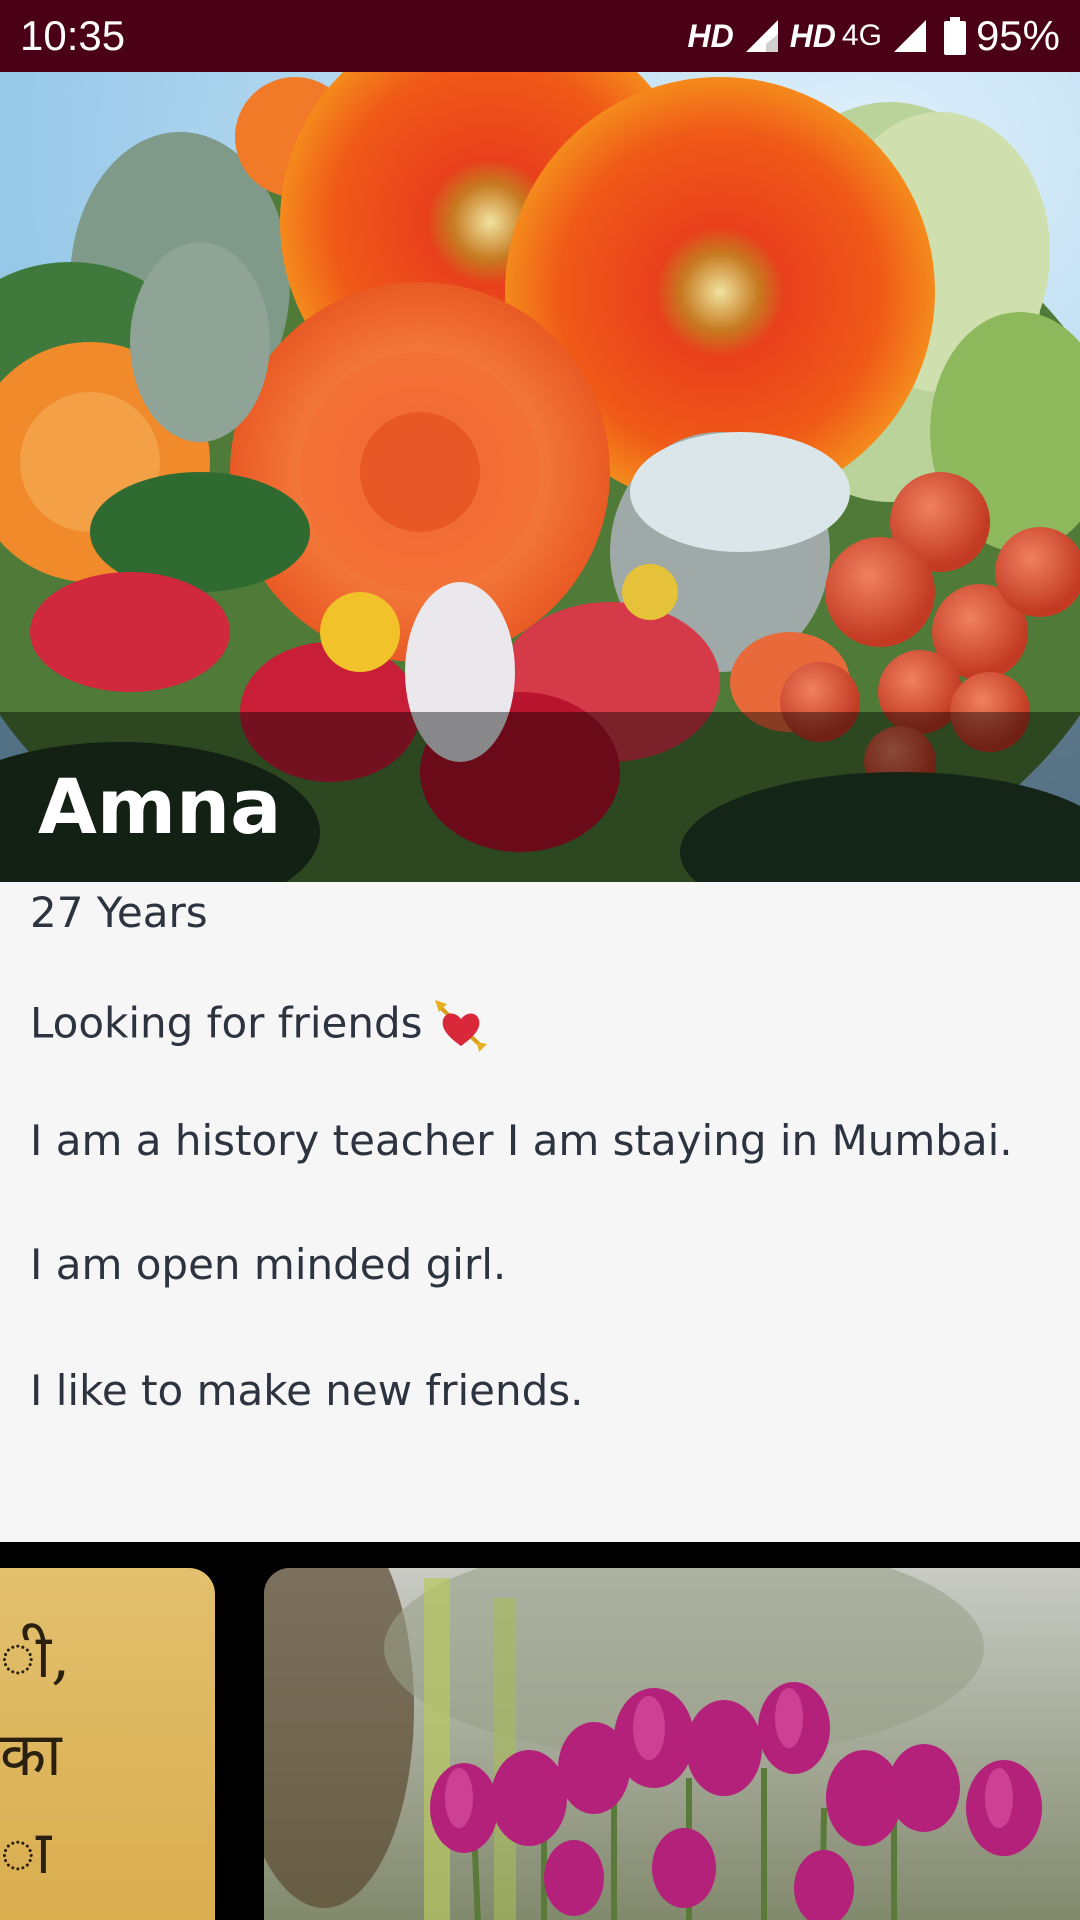 The width and height of the screenshot is (1080, 1920). What do you see at coordinates (954, 36) in the screenshot?
I see `battery-icon` at bounding box center [954, 36].